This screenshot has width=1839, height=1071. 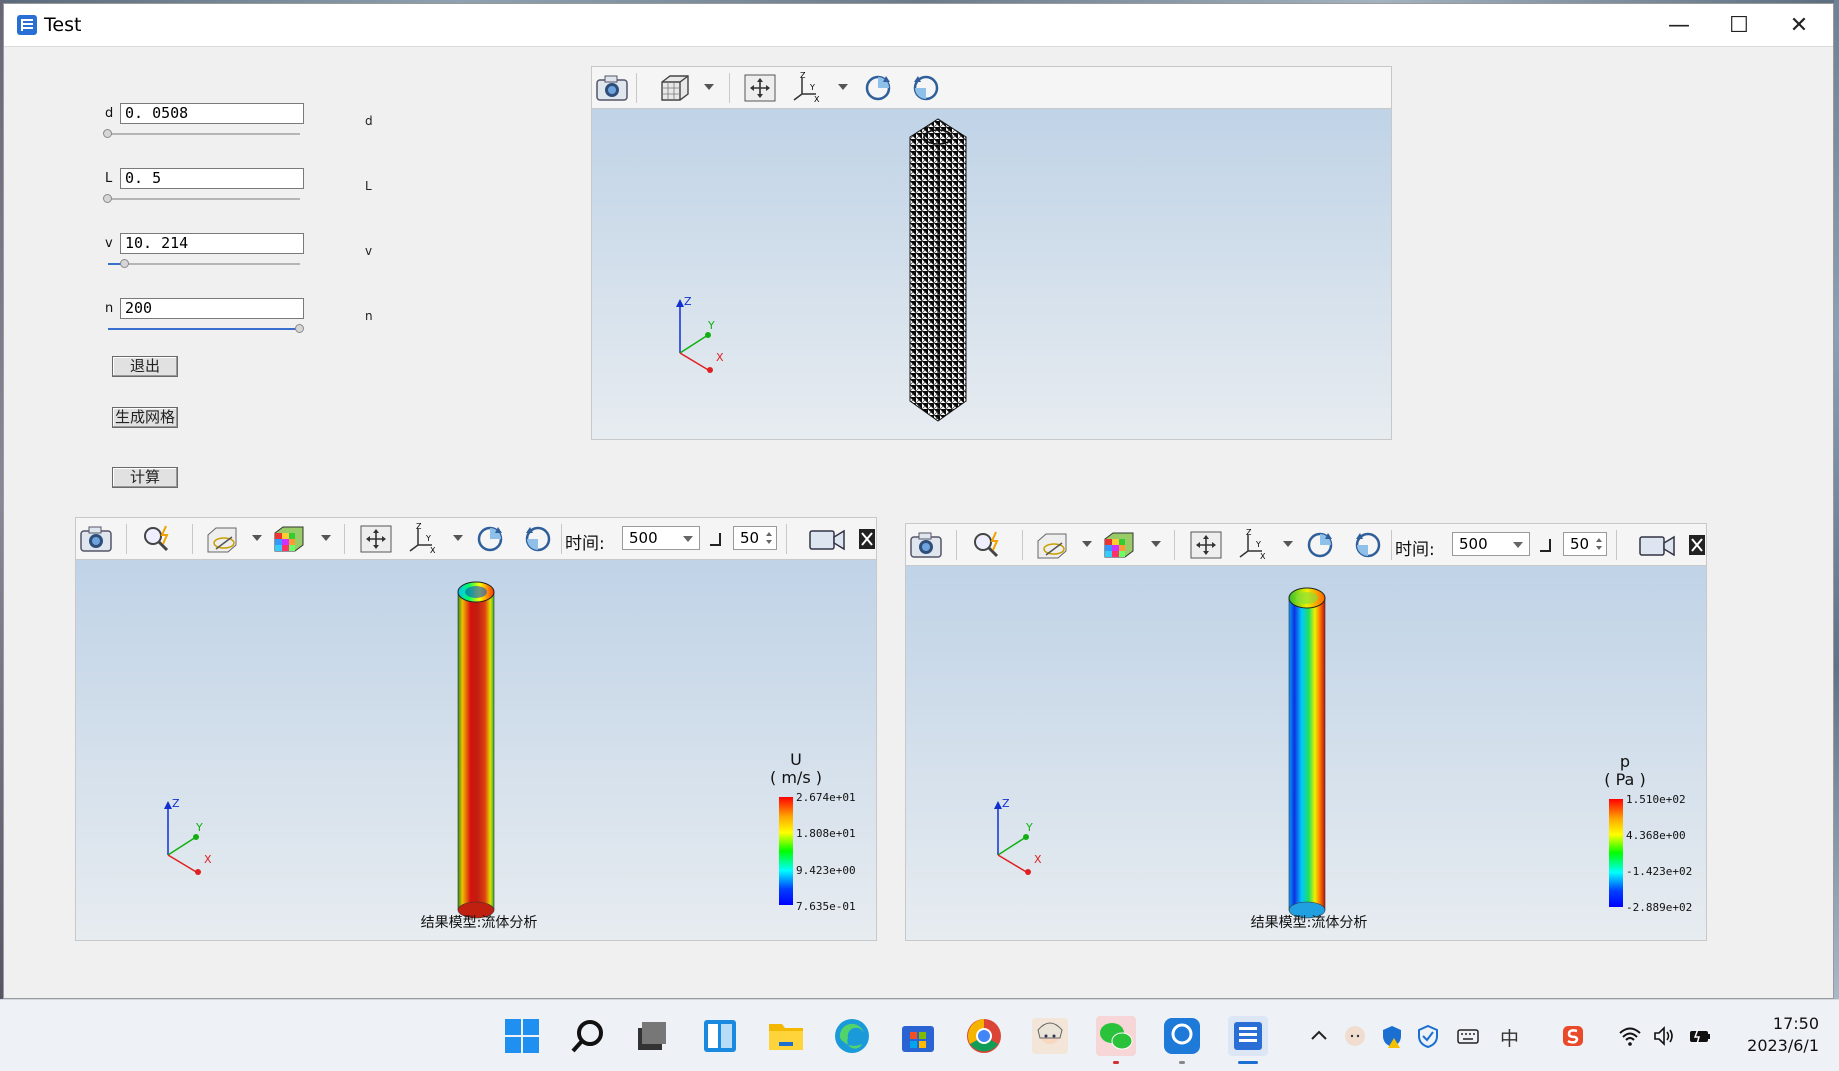 What do you see at coordinates (588, 1036) in the screenshot?
I see `search-icon` at bounding box center [588, 1036].